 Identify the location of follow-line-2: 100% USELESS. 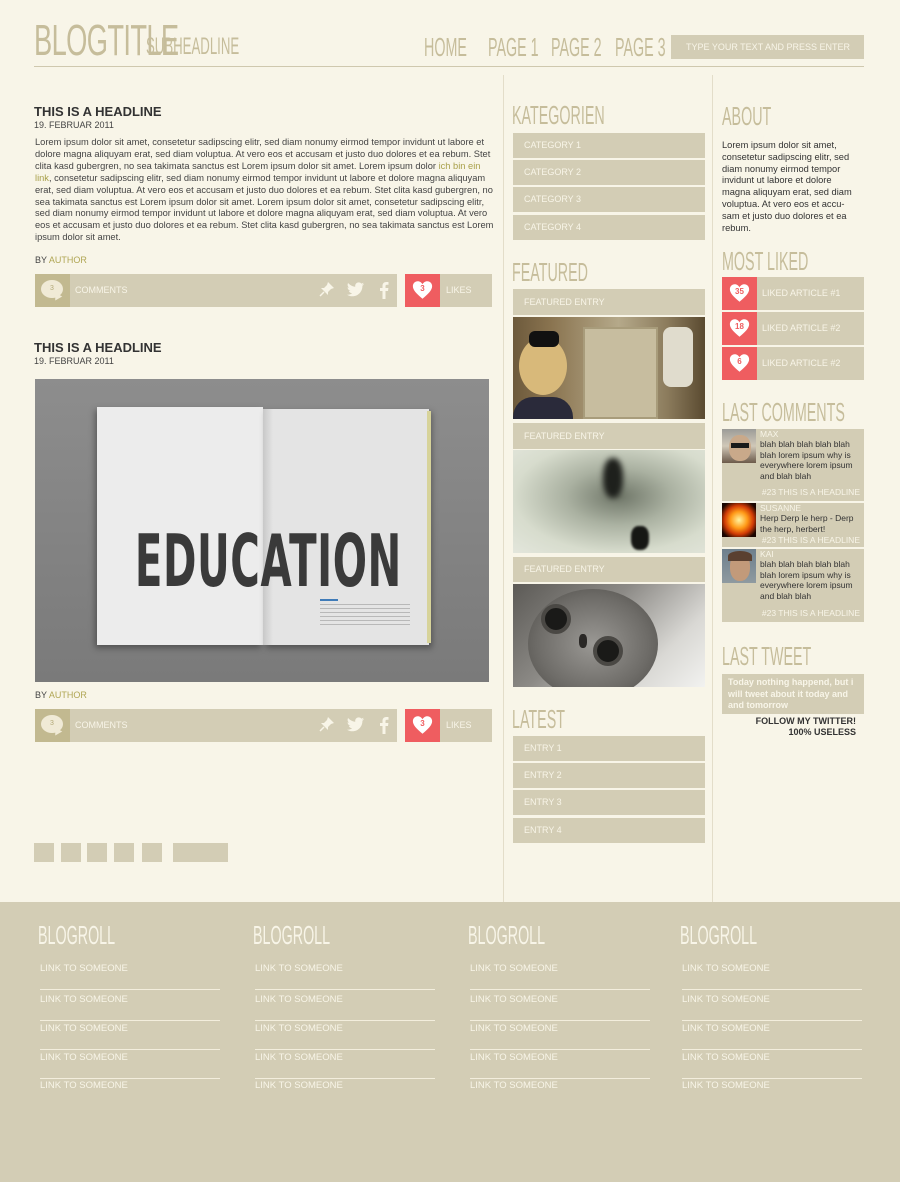
(822, 732).